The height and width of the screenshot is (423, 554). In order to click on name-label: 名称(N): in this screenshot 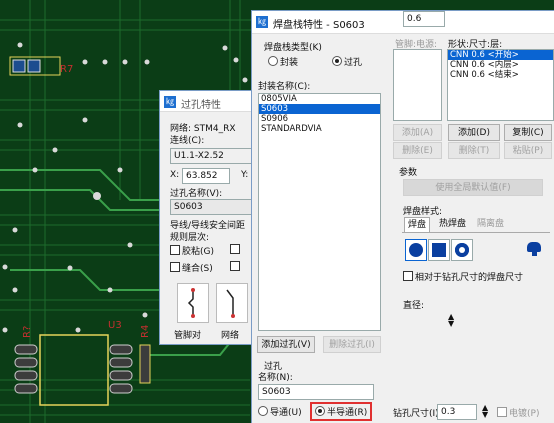, I will do `click(275, 378)`.